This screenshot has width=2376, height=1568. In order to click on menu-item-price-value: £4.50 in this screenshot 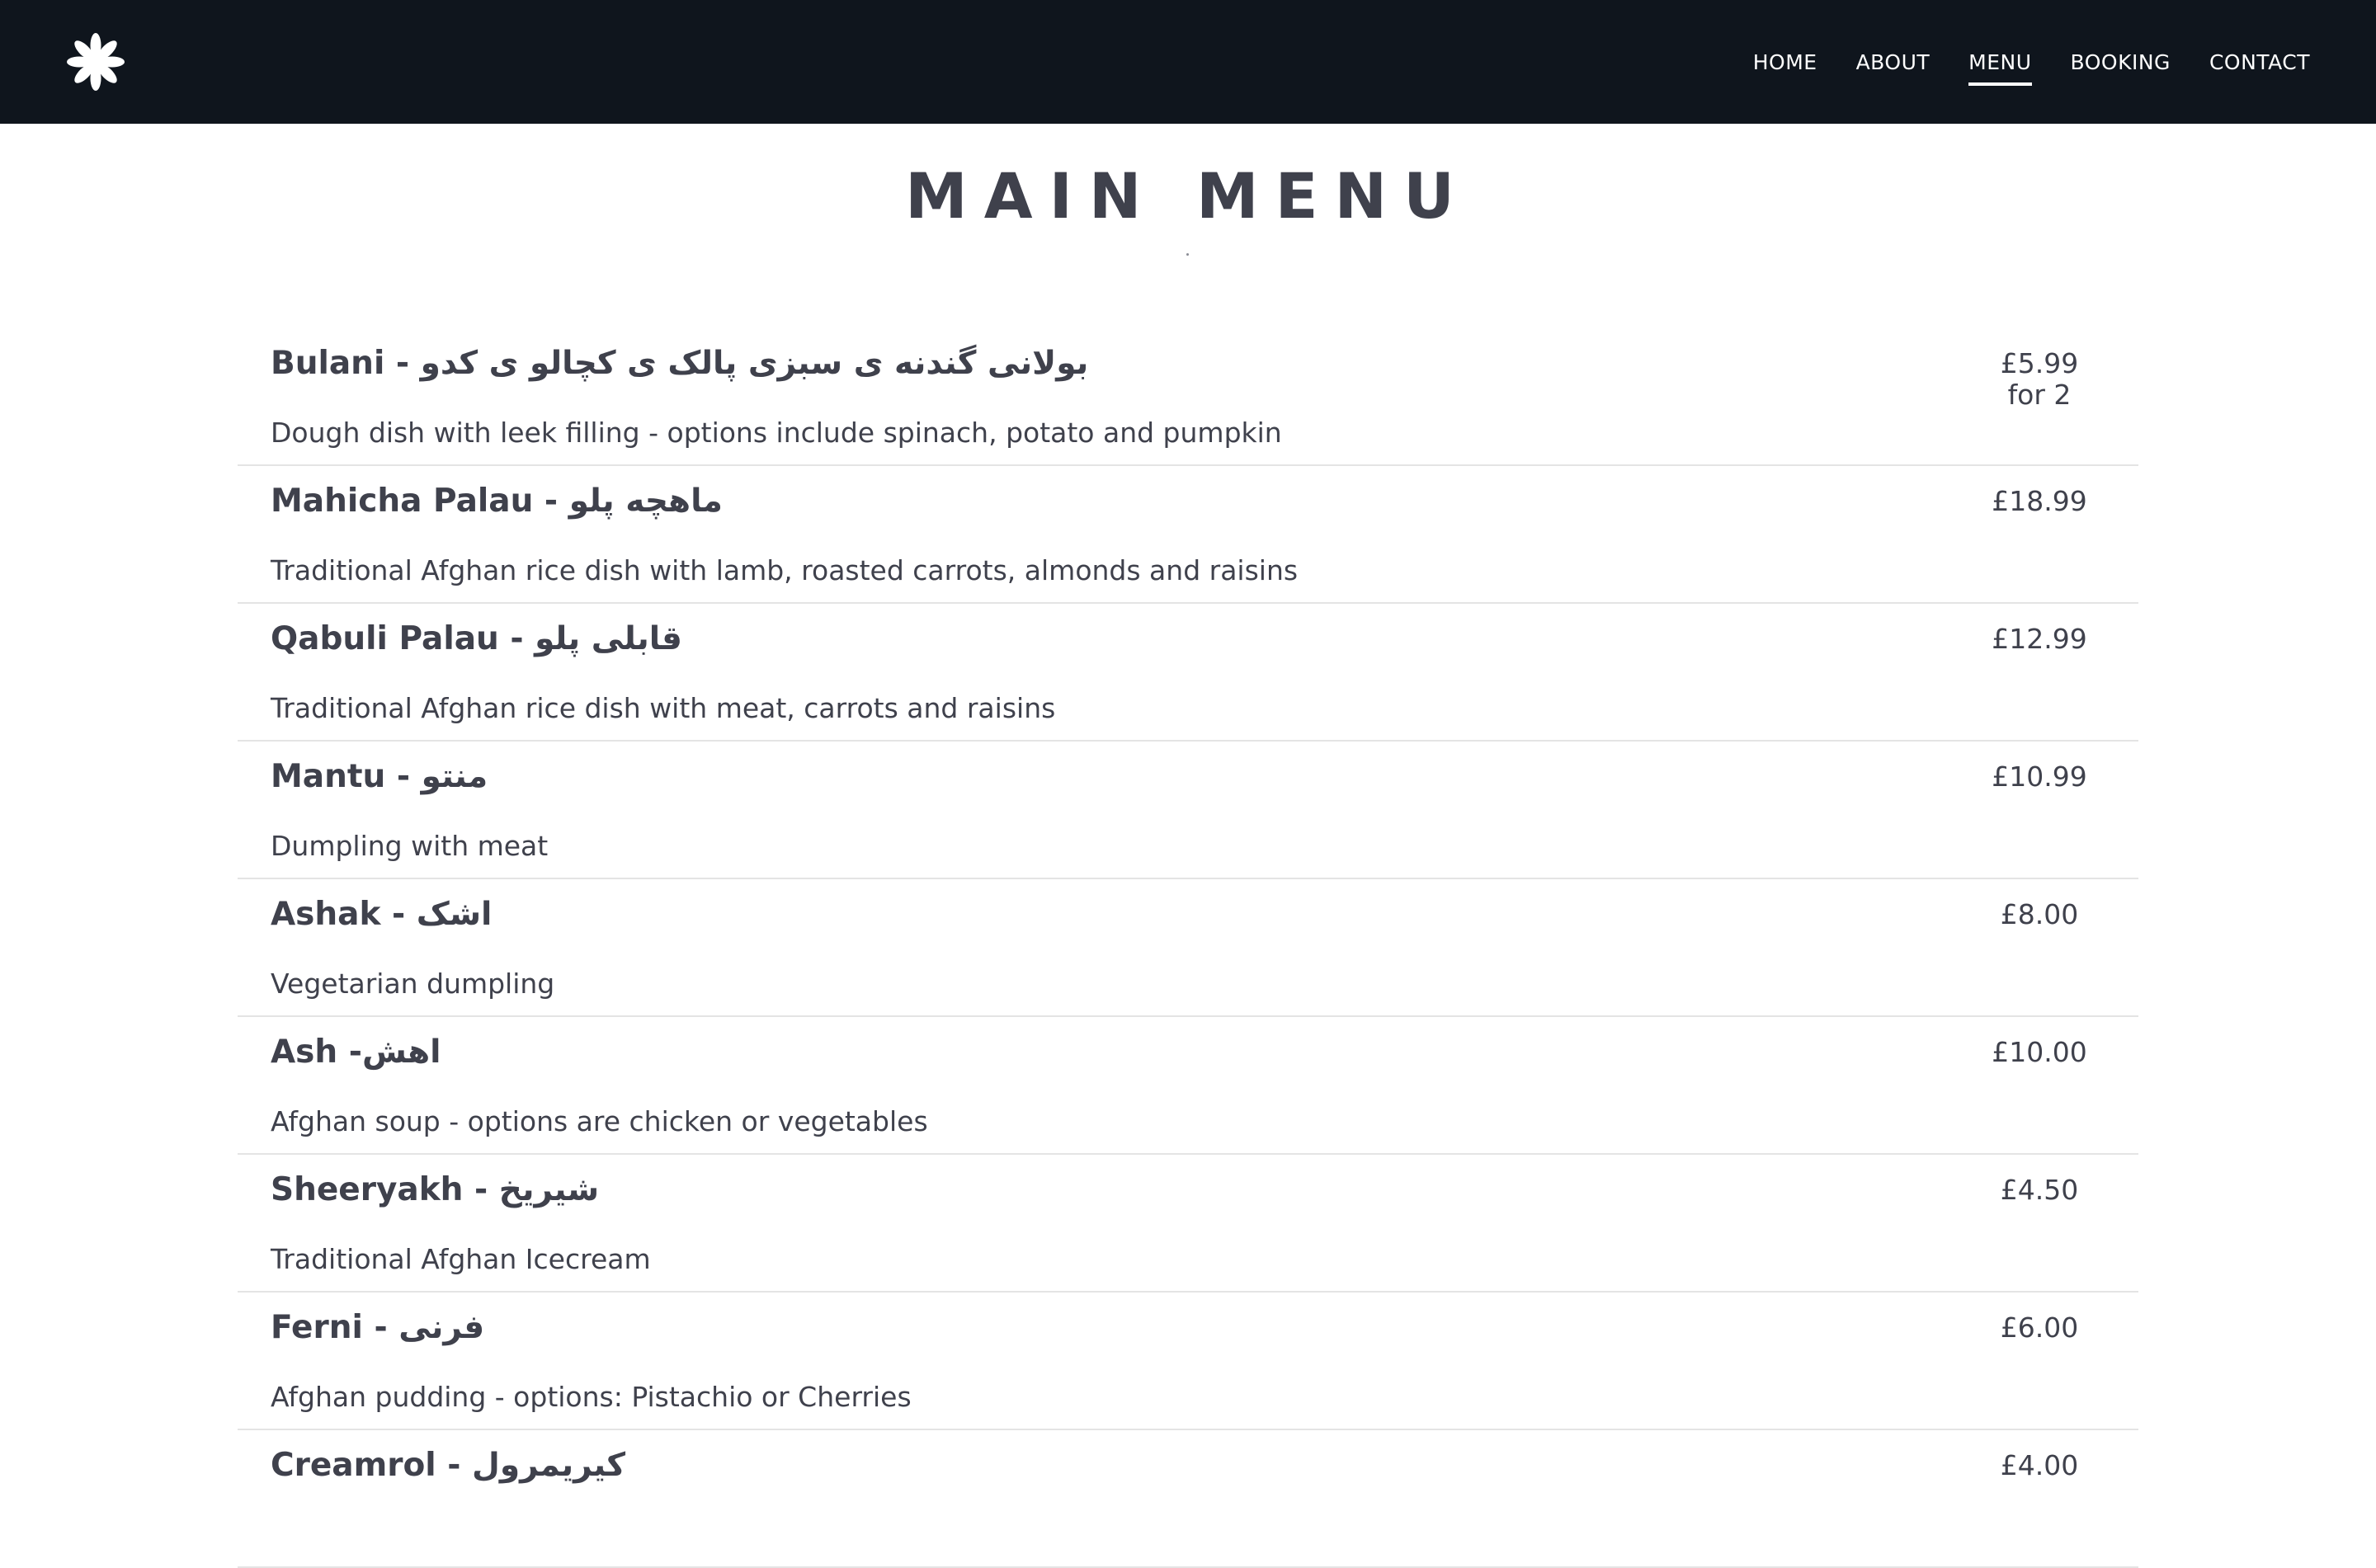, I will do `click(2039, 1190)`.